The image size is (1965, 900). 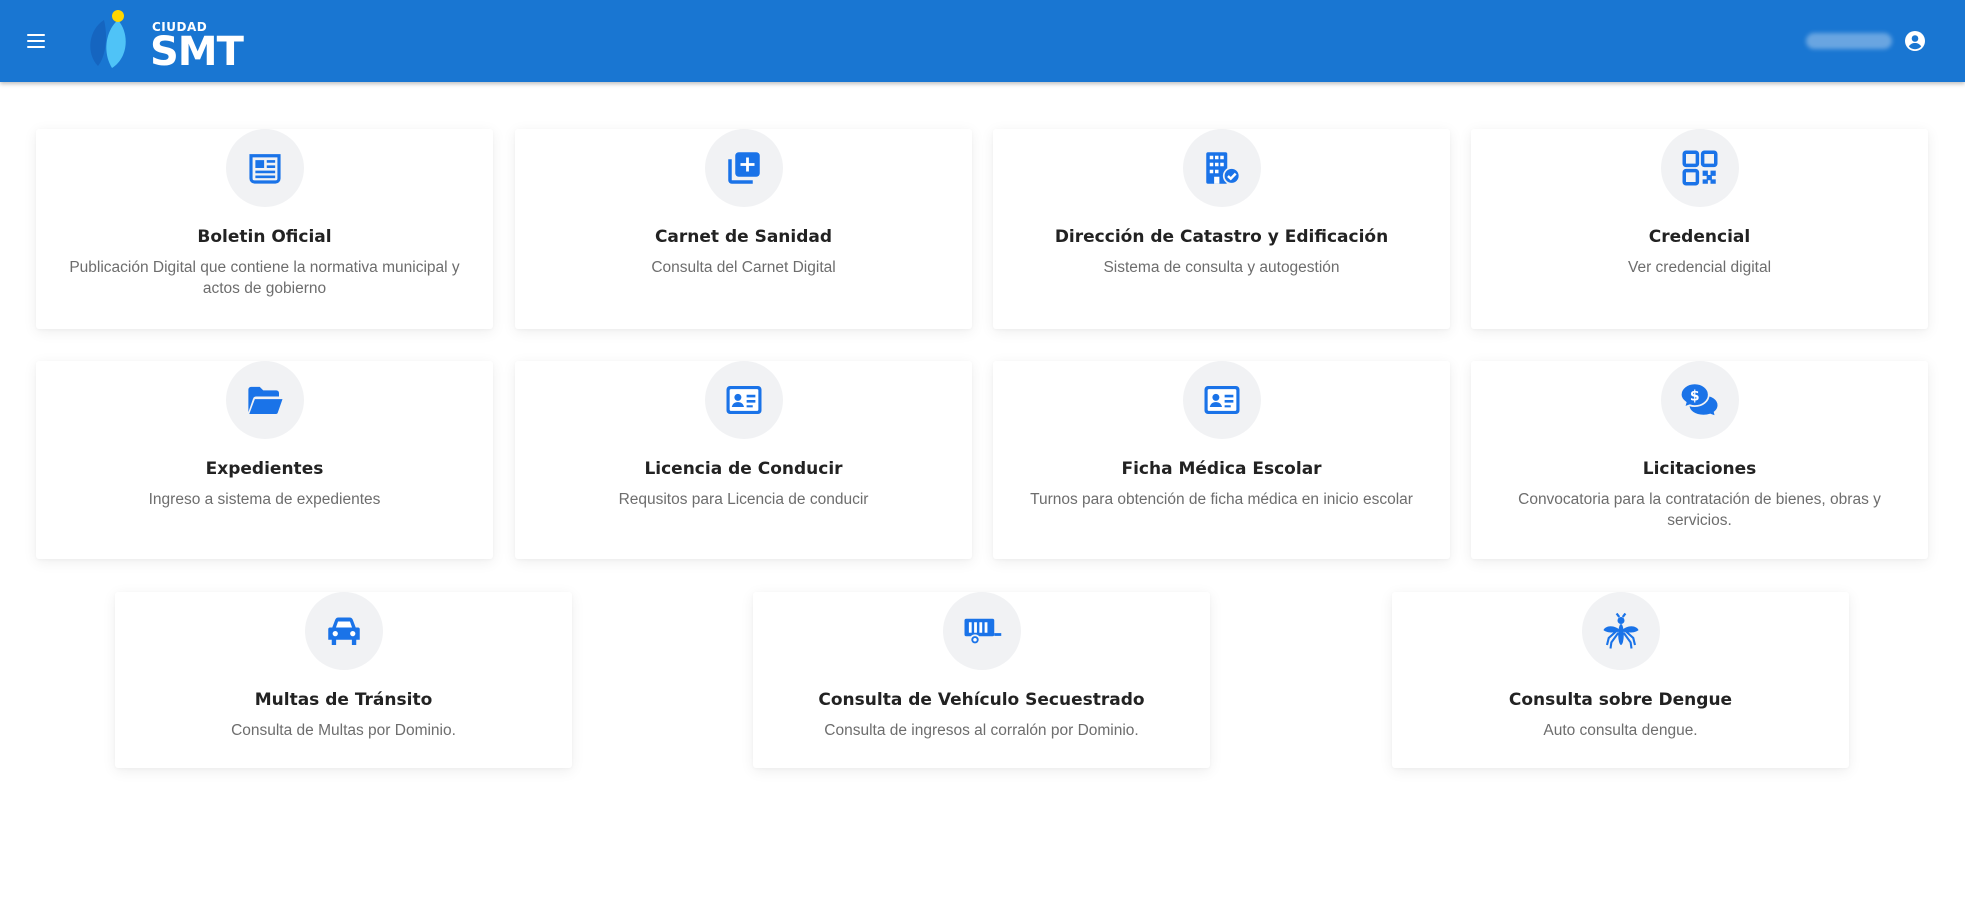 What do you see at coordinates (743, 237) in the screenshot?
I see `card-title: Carnet de Sanidad` at bounding box center [743, 237].